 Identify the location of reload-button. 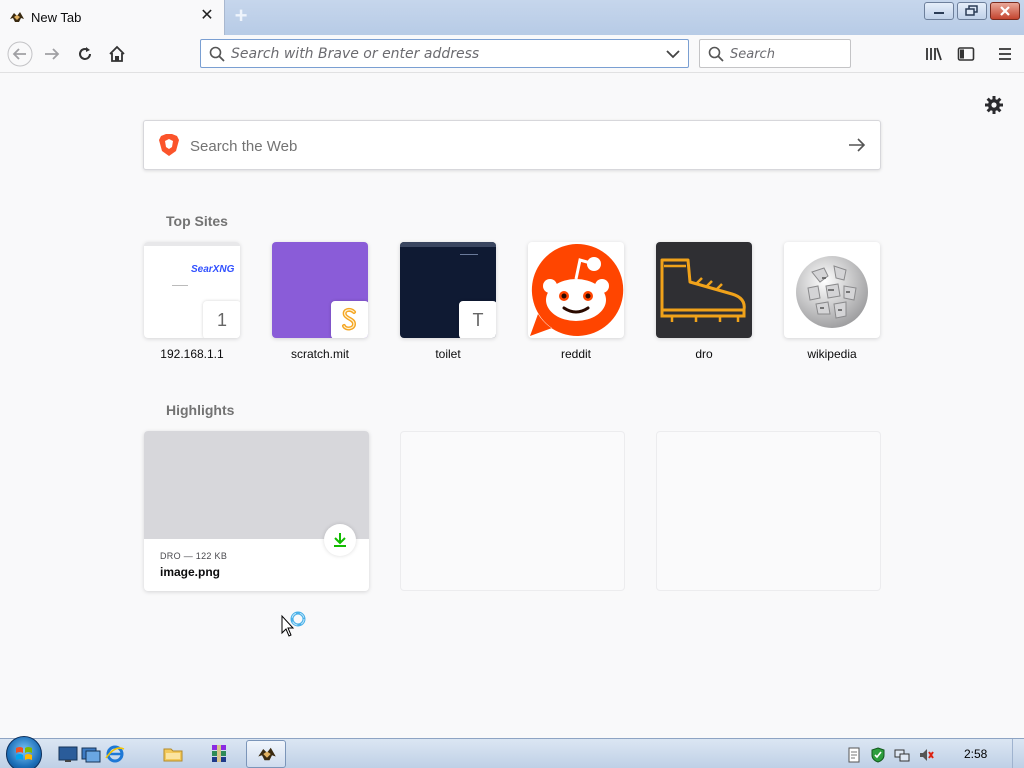
(85, 54).